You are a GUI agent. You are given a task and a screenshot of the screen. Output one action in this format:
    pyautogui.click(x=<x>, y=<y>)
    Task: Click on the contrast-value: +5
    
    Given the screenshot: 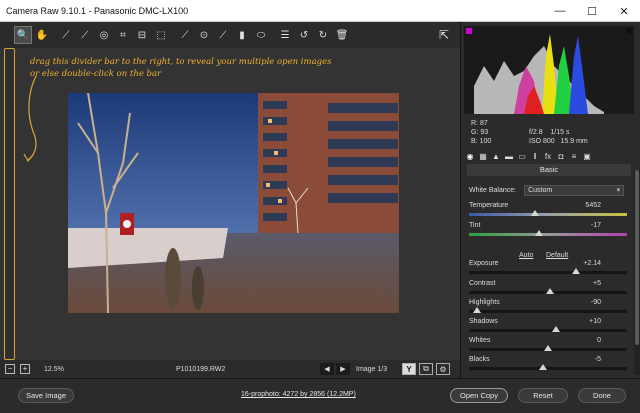 What is the action you would take?
    pyautogui.click(x=581, y=283)
    